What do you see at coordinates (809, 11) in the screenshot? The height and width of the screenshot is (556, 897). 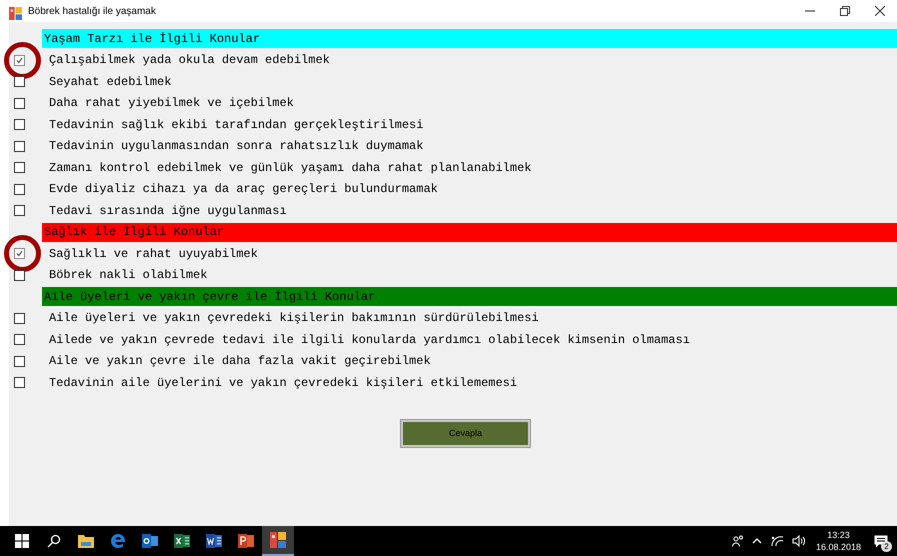 I see `minimize-icon` at bounding box center [809, 11].